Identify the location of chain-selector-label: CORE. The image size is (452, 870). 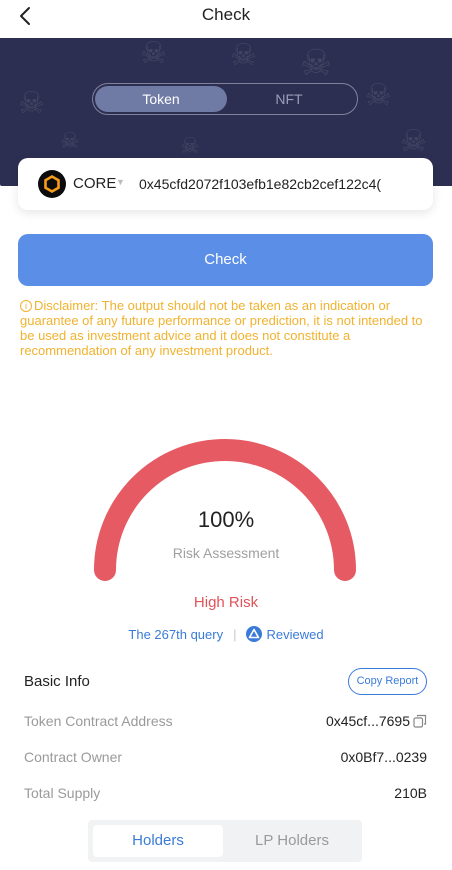
(94, 183).